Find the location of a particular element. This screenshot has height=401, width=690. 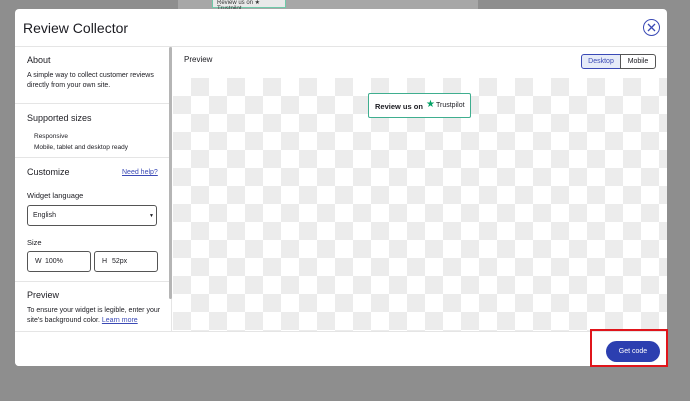

highlight-annotation is located at coordinates (629, 348).